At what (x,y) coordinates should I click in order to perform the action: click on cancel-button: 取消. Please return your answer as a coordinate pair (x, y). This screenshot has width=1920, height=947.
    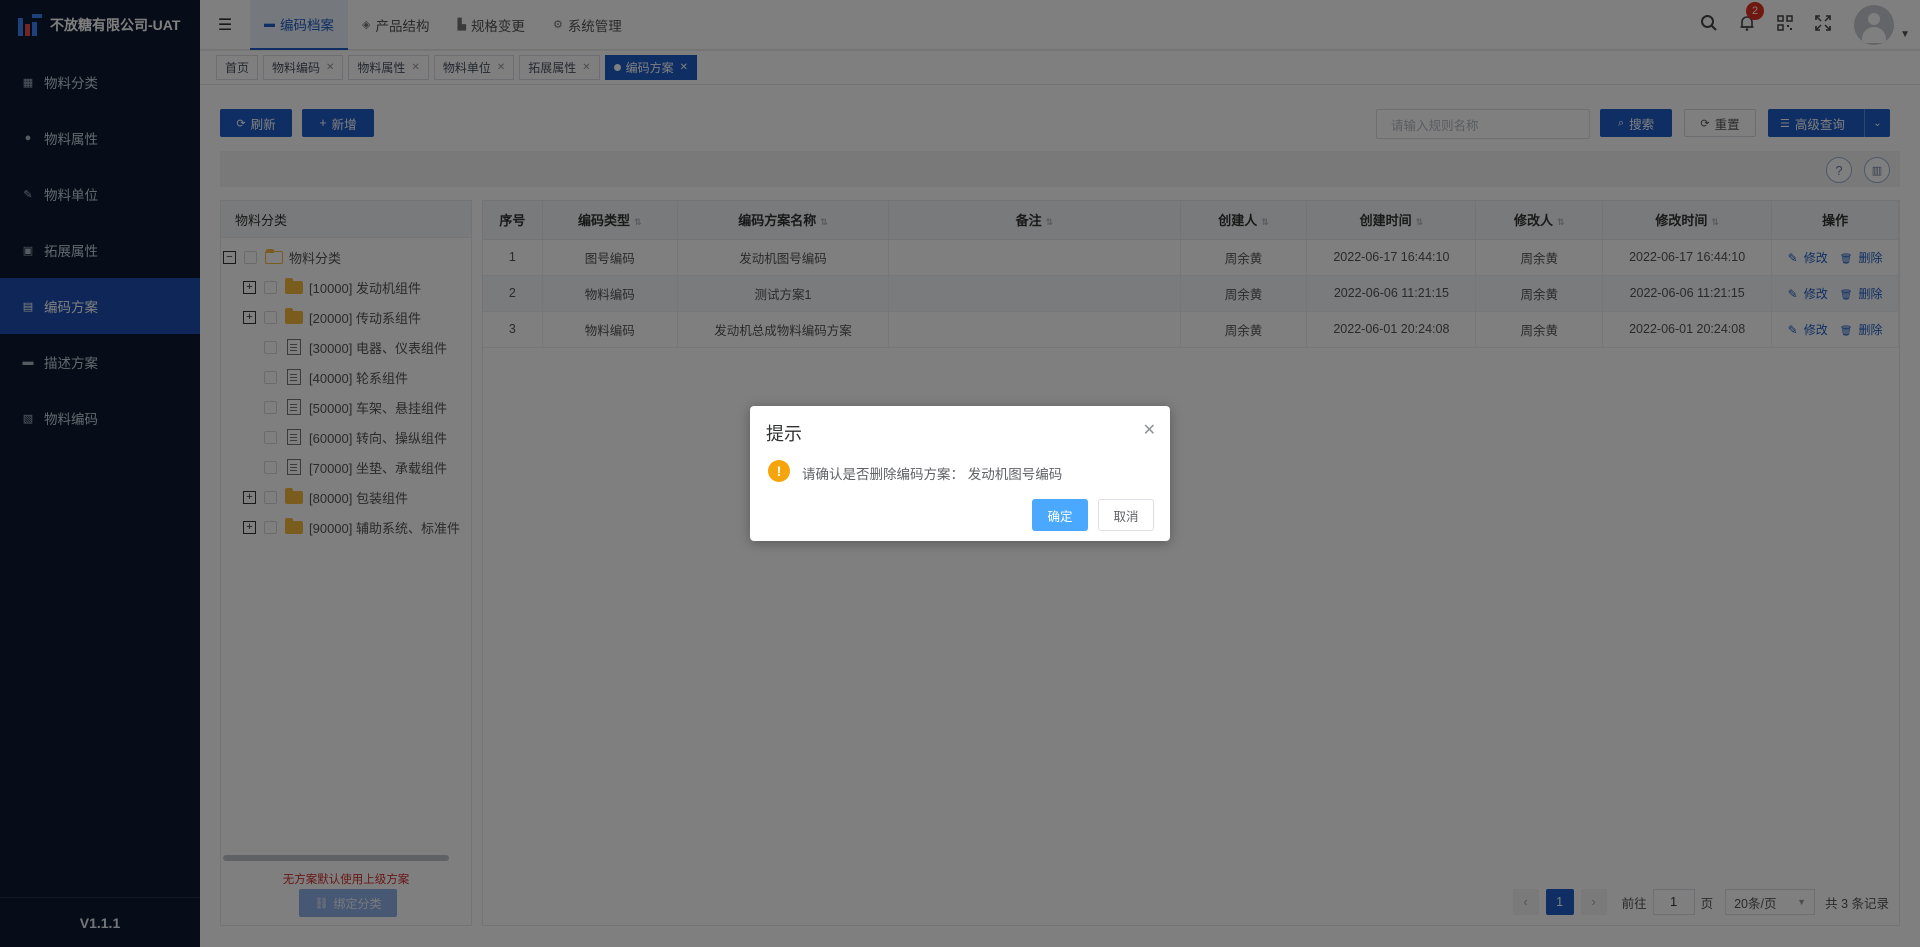
    Looking at the image, I should click on (1126, 515).